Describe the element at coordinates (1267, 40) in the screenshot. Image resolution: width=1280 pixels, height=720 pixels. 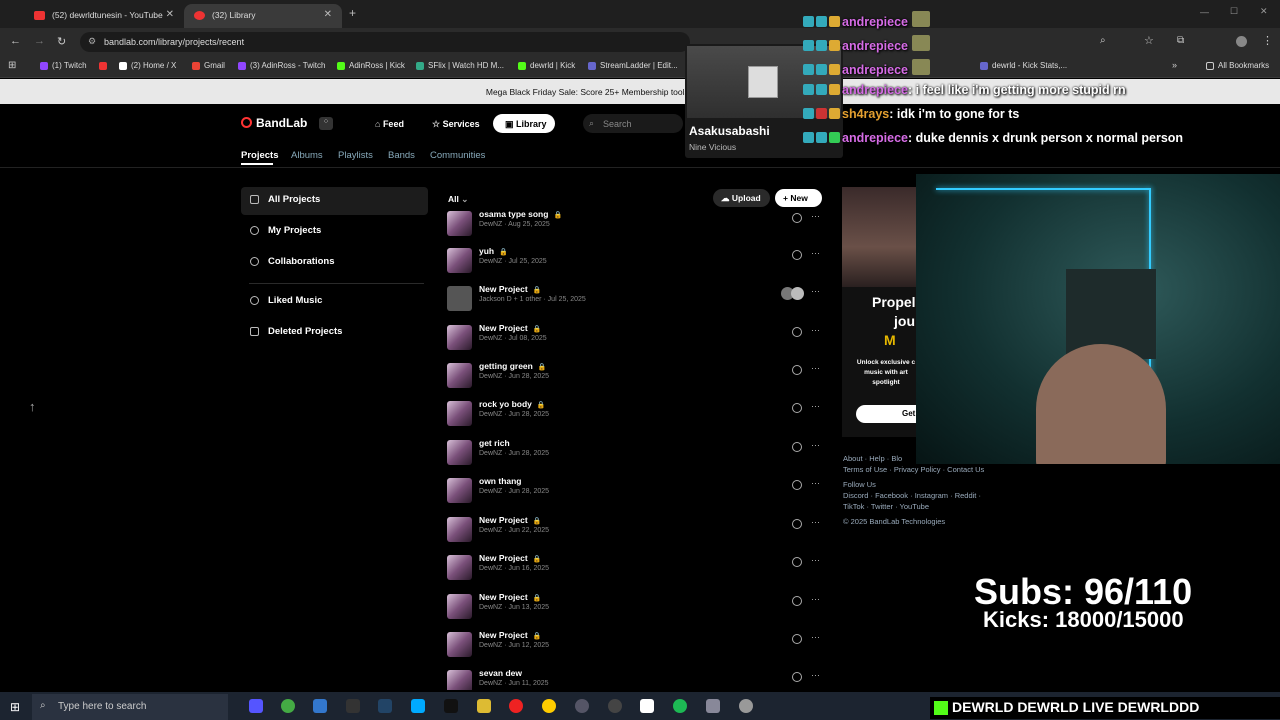
I see `menu-icon: ⋮` at that location.